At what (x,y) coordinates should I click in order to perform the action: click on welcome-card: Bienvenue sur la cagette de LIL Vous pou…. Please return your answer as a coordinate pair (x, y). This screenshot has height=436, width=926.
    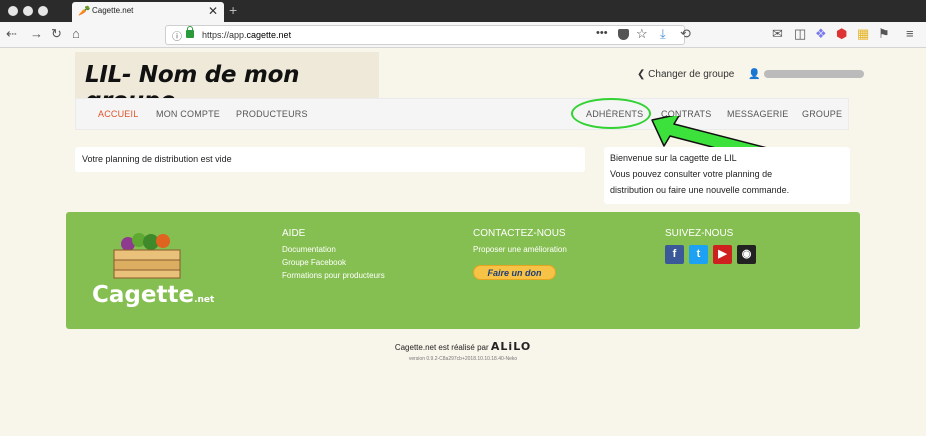
    Looking at the image, I should click on (727, 175).